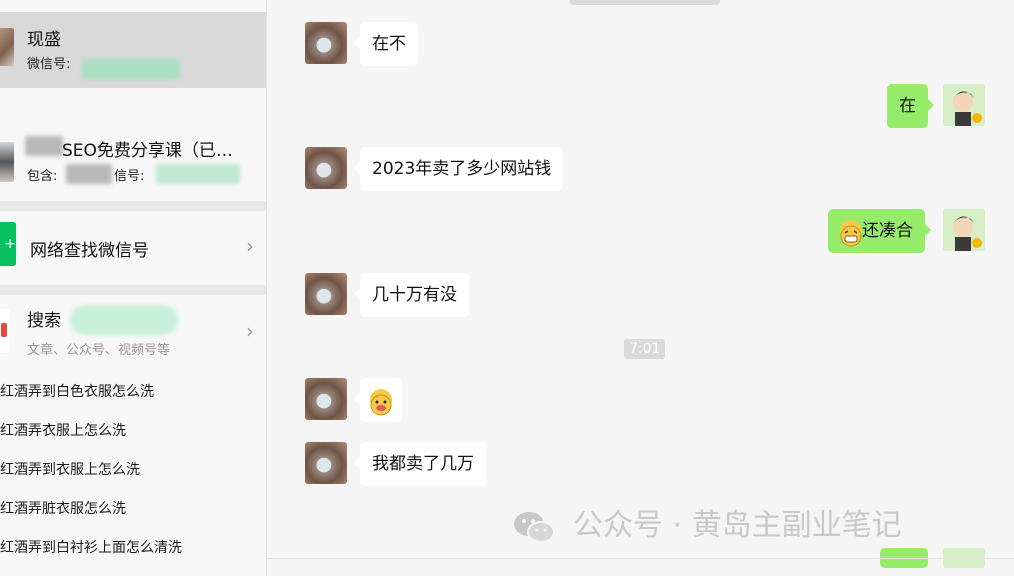 The height and width of the screenshot is (576, 1014). What do you see at coordinates (91, 547) in the screenshot?
I see `suggestion-item: 红酒弄到白衬衫上面怎么清洗` at bounding box center [91, 547].